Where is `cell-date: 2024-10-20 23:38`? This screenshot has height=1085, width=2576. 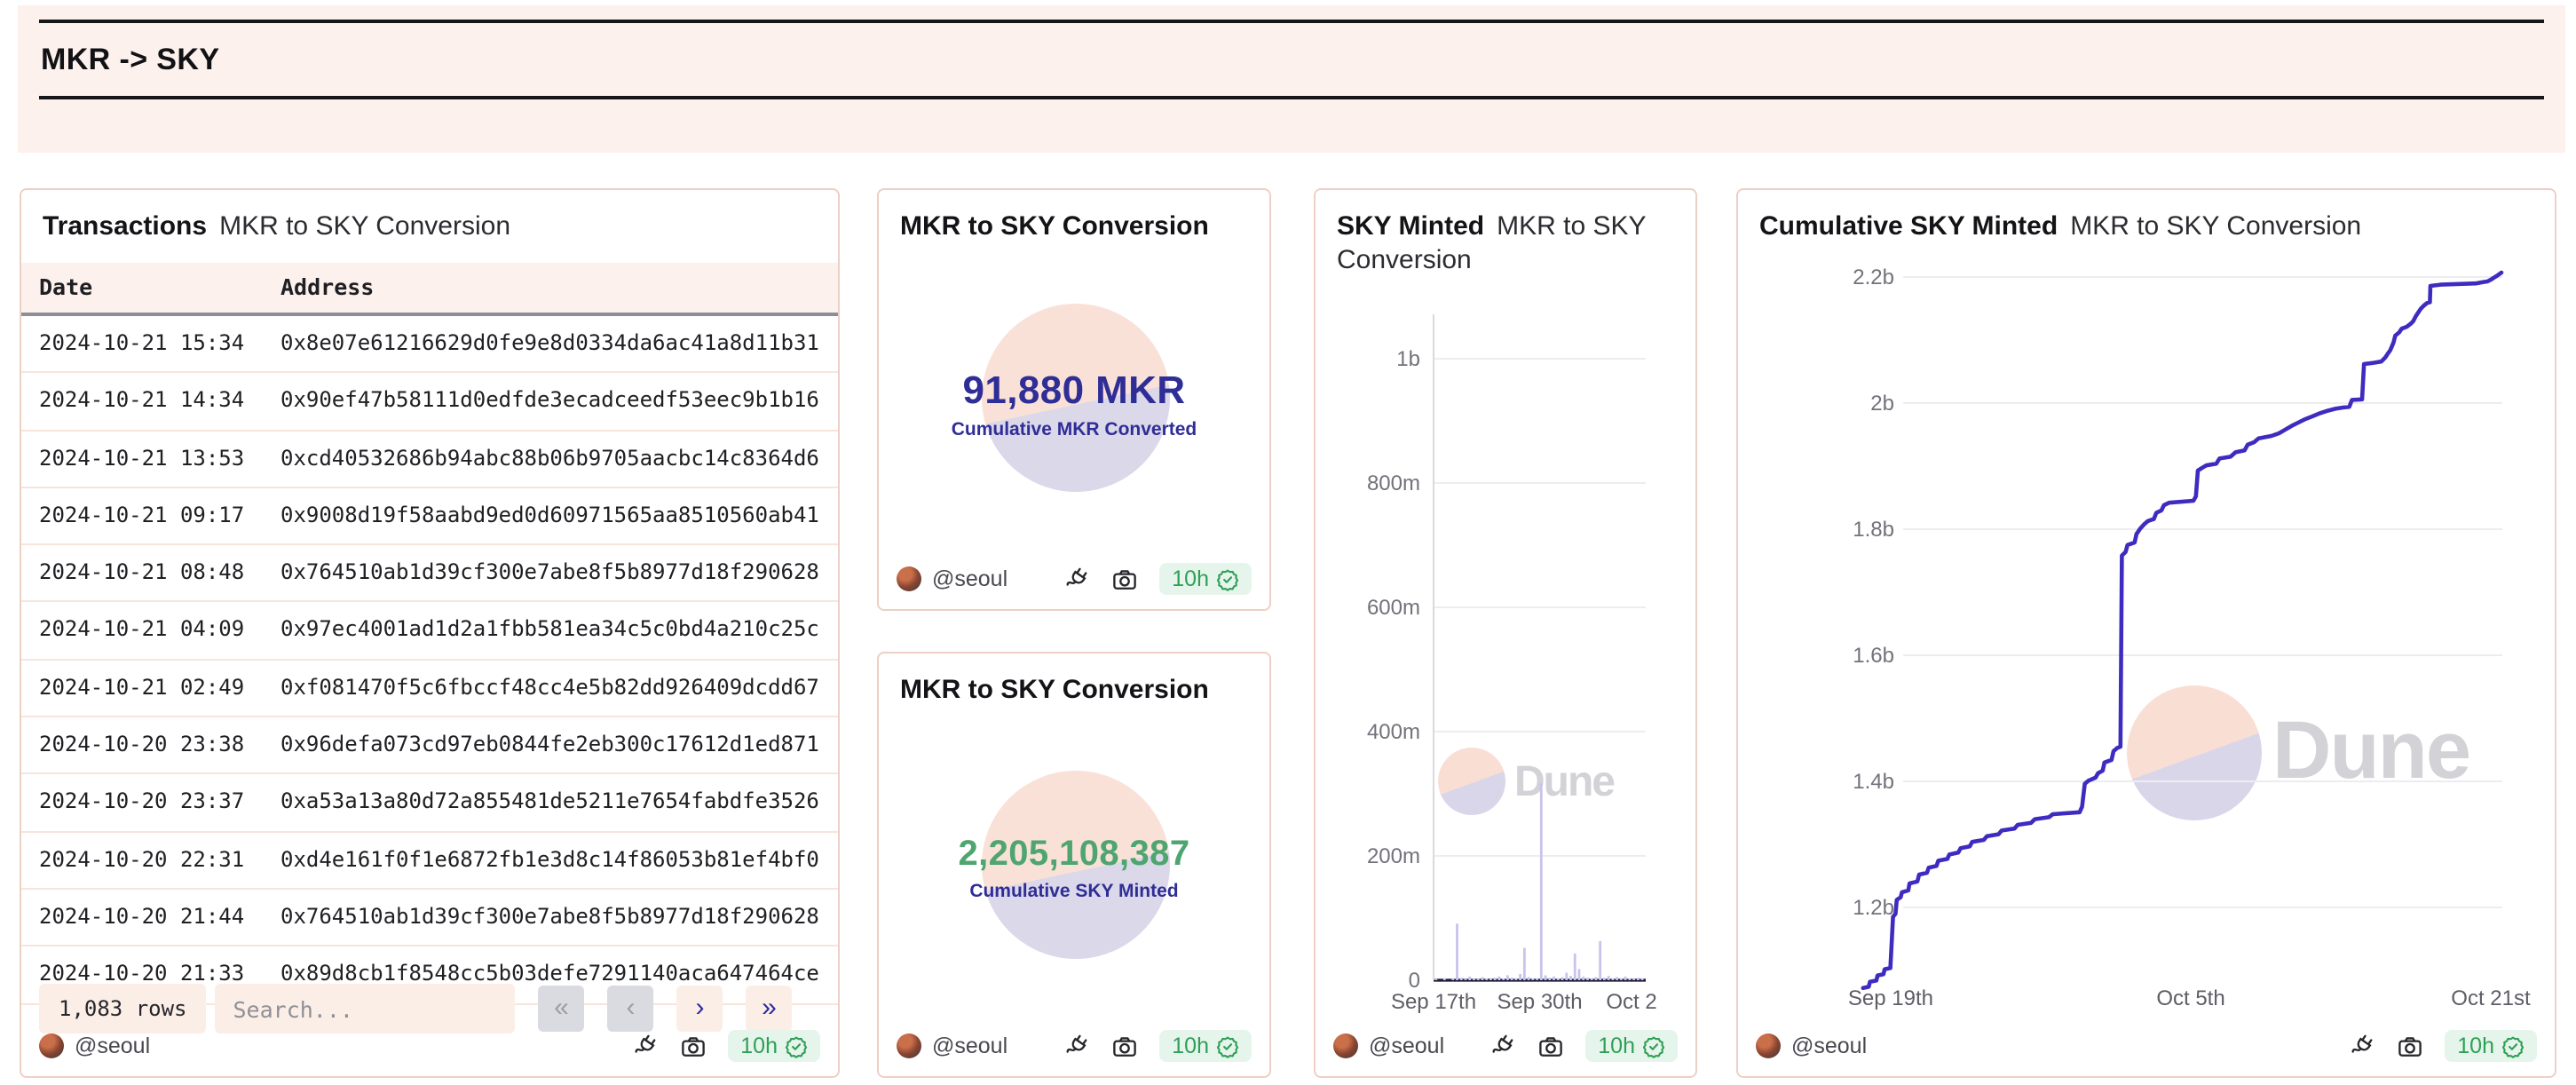
cell-date: 2024-10-20 23:38 is located at coordinates (142, 745).